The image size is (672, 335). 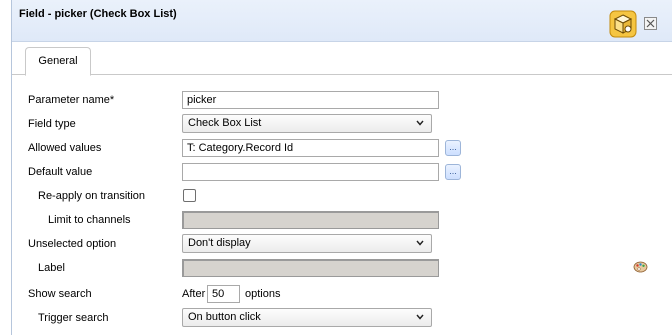 I want to click on limit-channels-label: Limit to channels, so click(x=89, y=220).